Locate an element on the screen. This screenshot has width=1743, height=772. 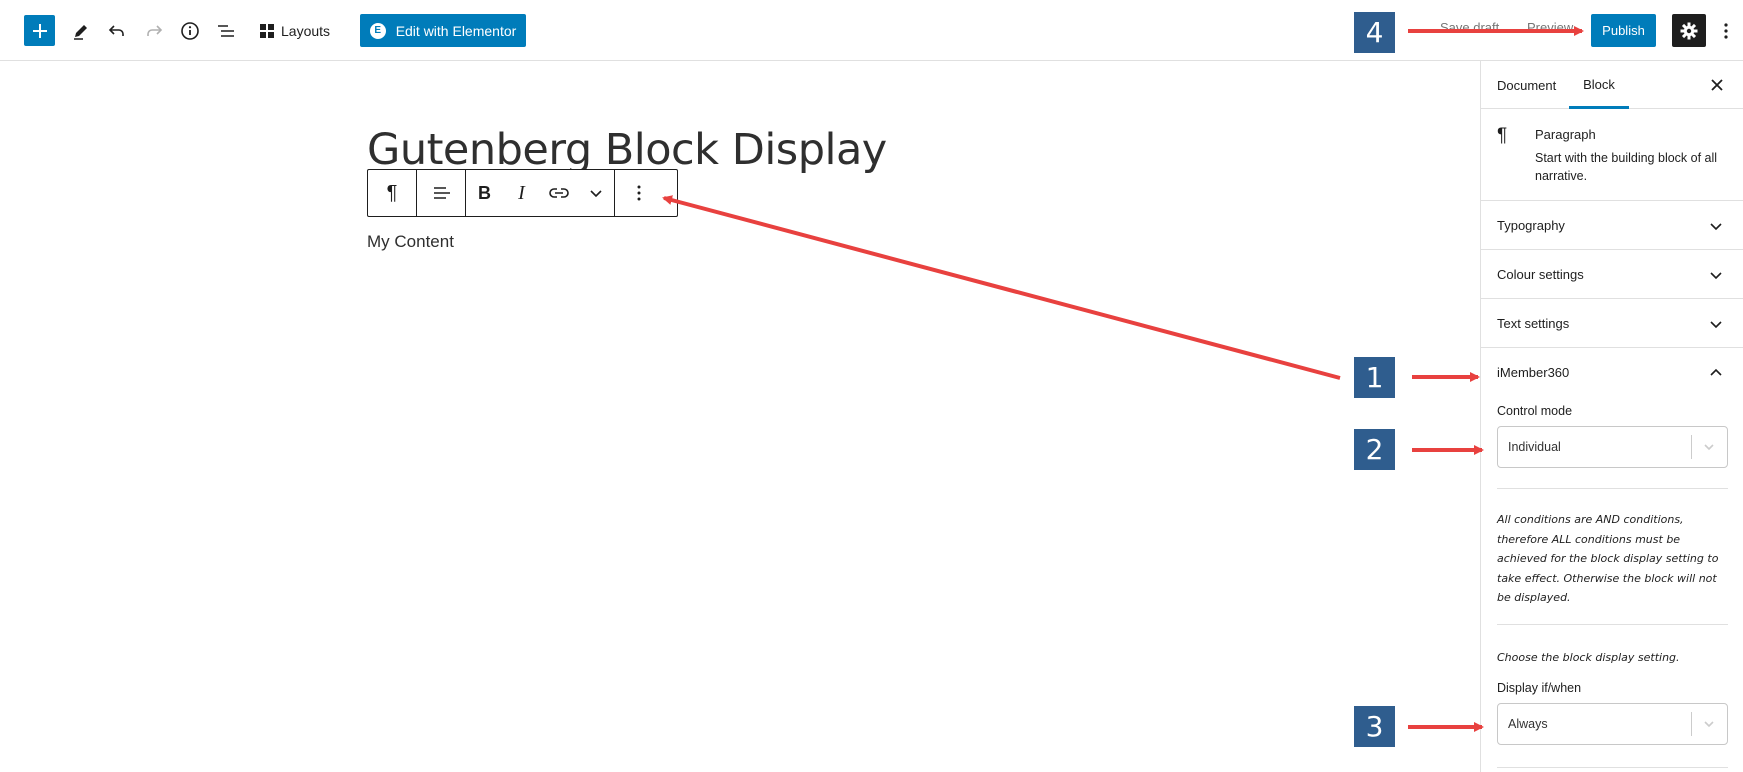
tab-block: Block is located at coordinates (1599, 85).